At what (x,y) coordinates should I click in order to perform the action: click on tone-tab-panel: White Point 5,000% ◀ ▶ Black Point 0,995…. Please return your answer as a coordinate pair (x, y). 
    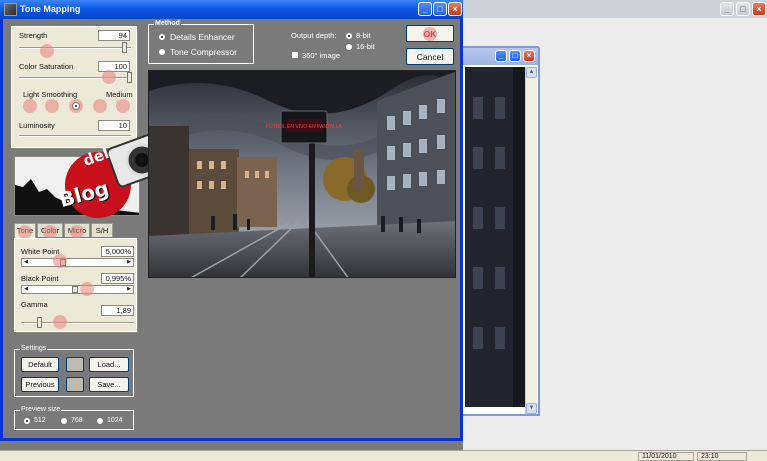
    Looking at the image, I should click on (75, 285).